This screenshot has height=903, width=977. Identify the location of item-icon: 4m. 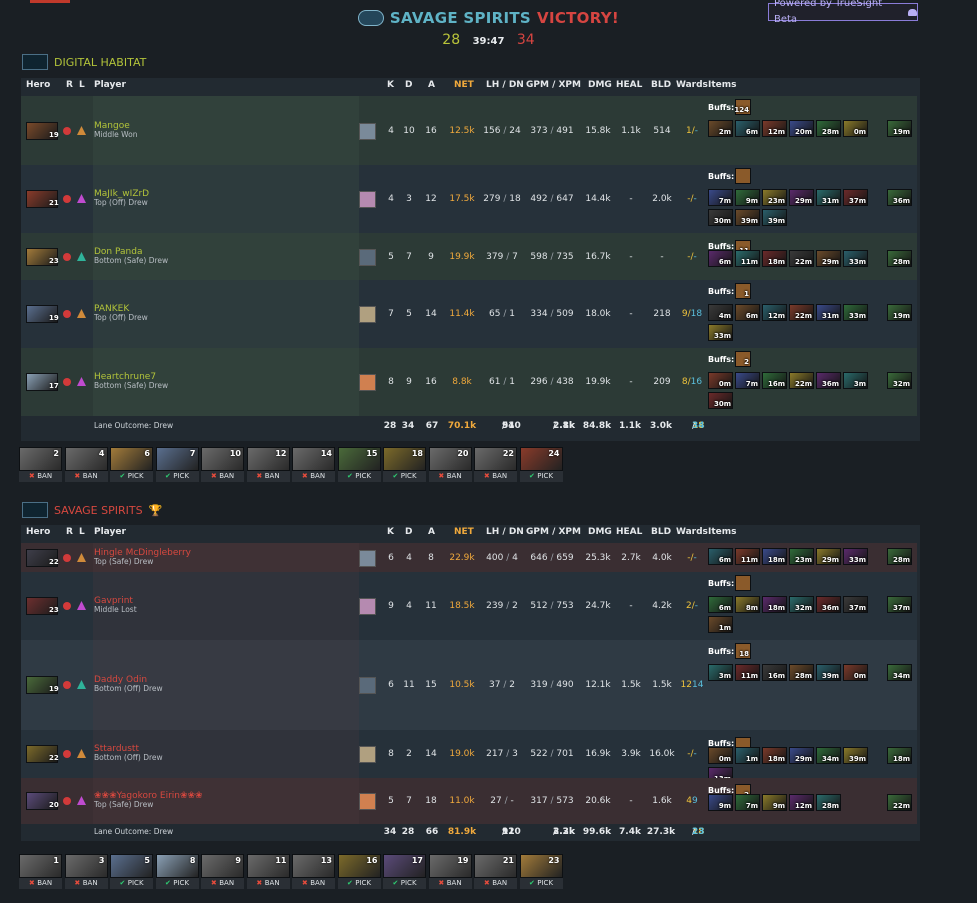
(720, 312).